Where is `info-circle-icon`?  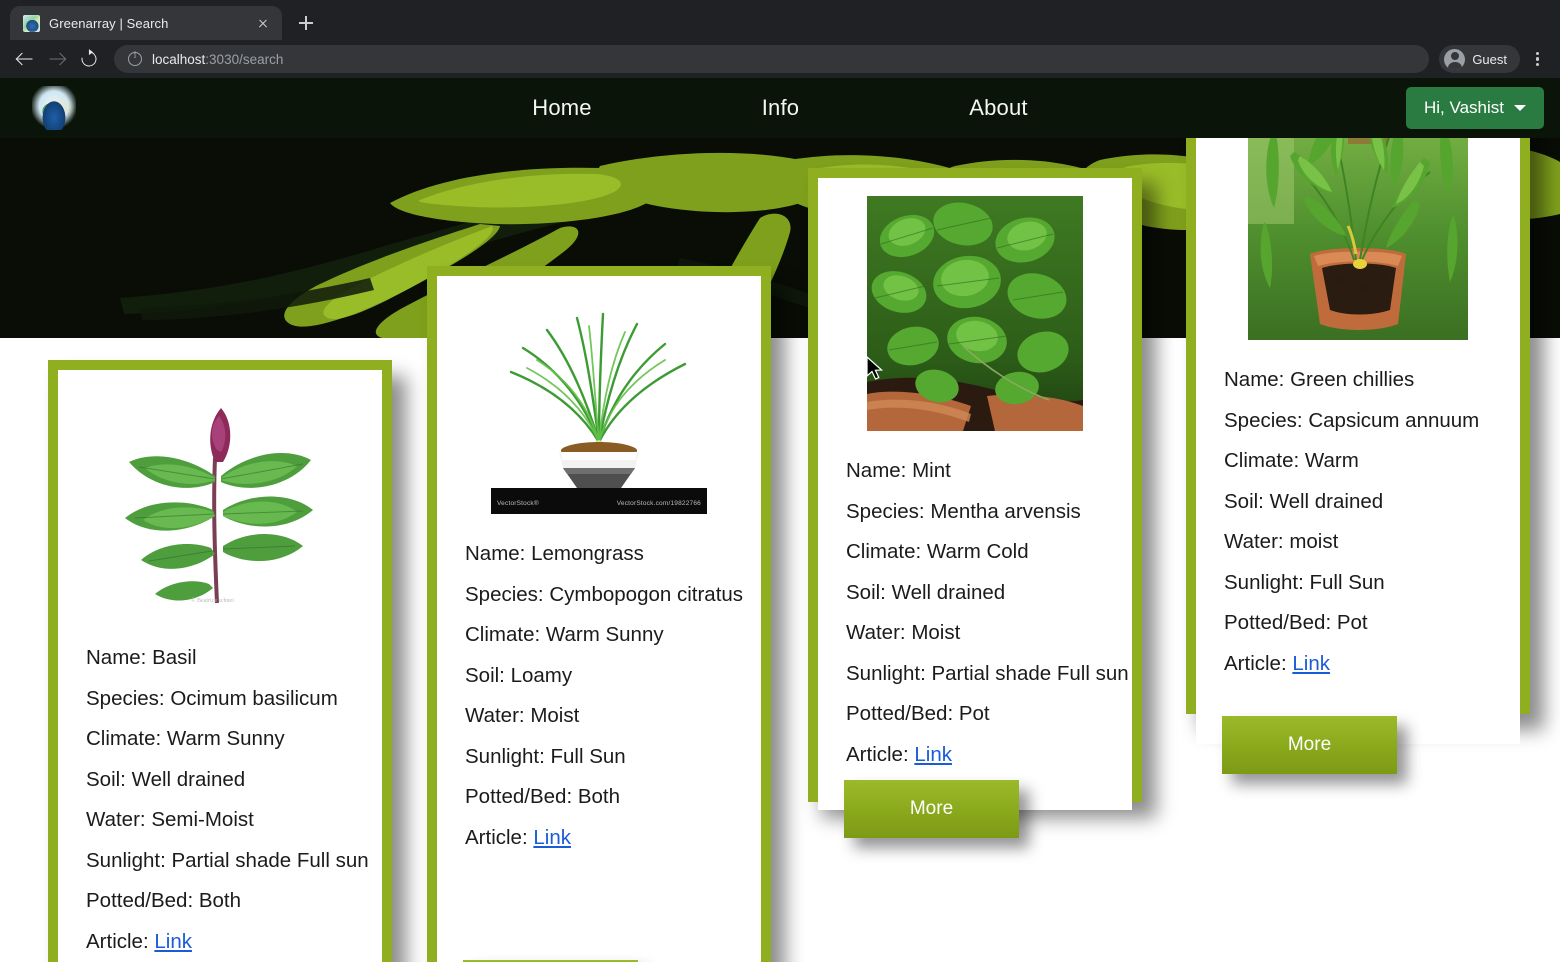 info-circle-icon is located at coordinates (135, 58).